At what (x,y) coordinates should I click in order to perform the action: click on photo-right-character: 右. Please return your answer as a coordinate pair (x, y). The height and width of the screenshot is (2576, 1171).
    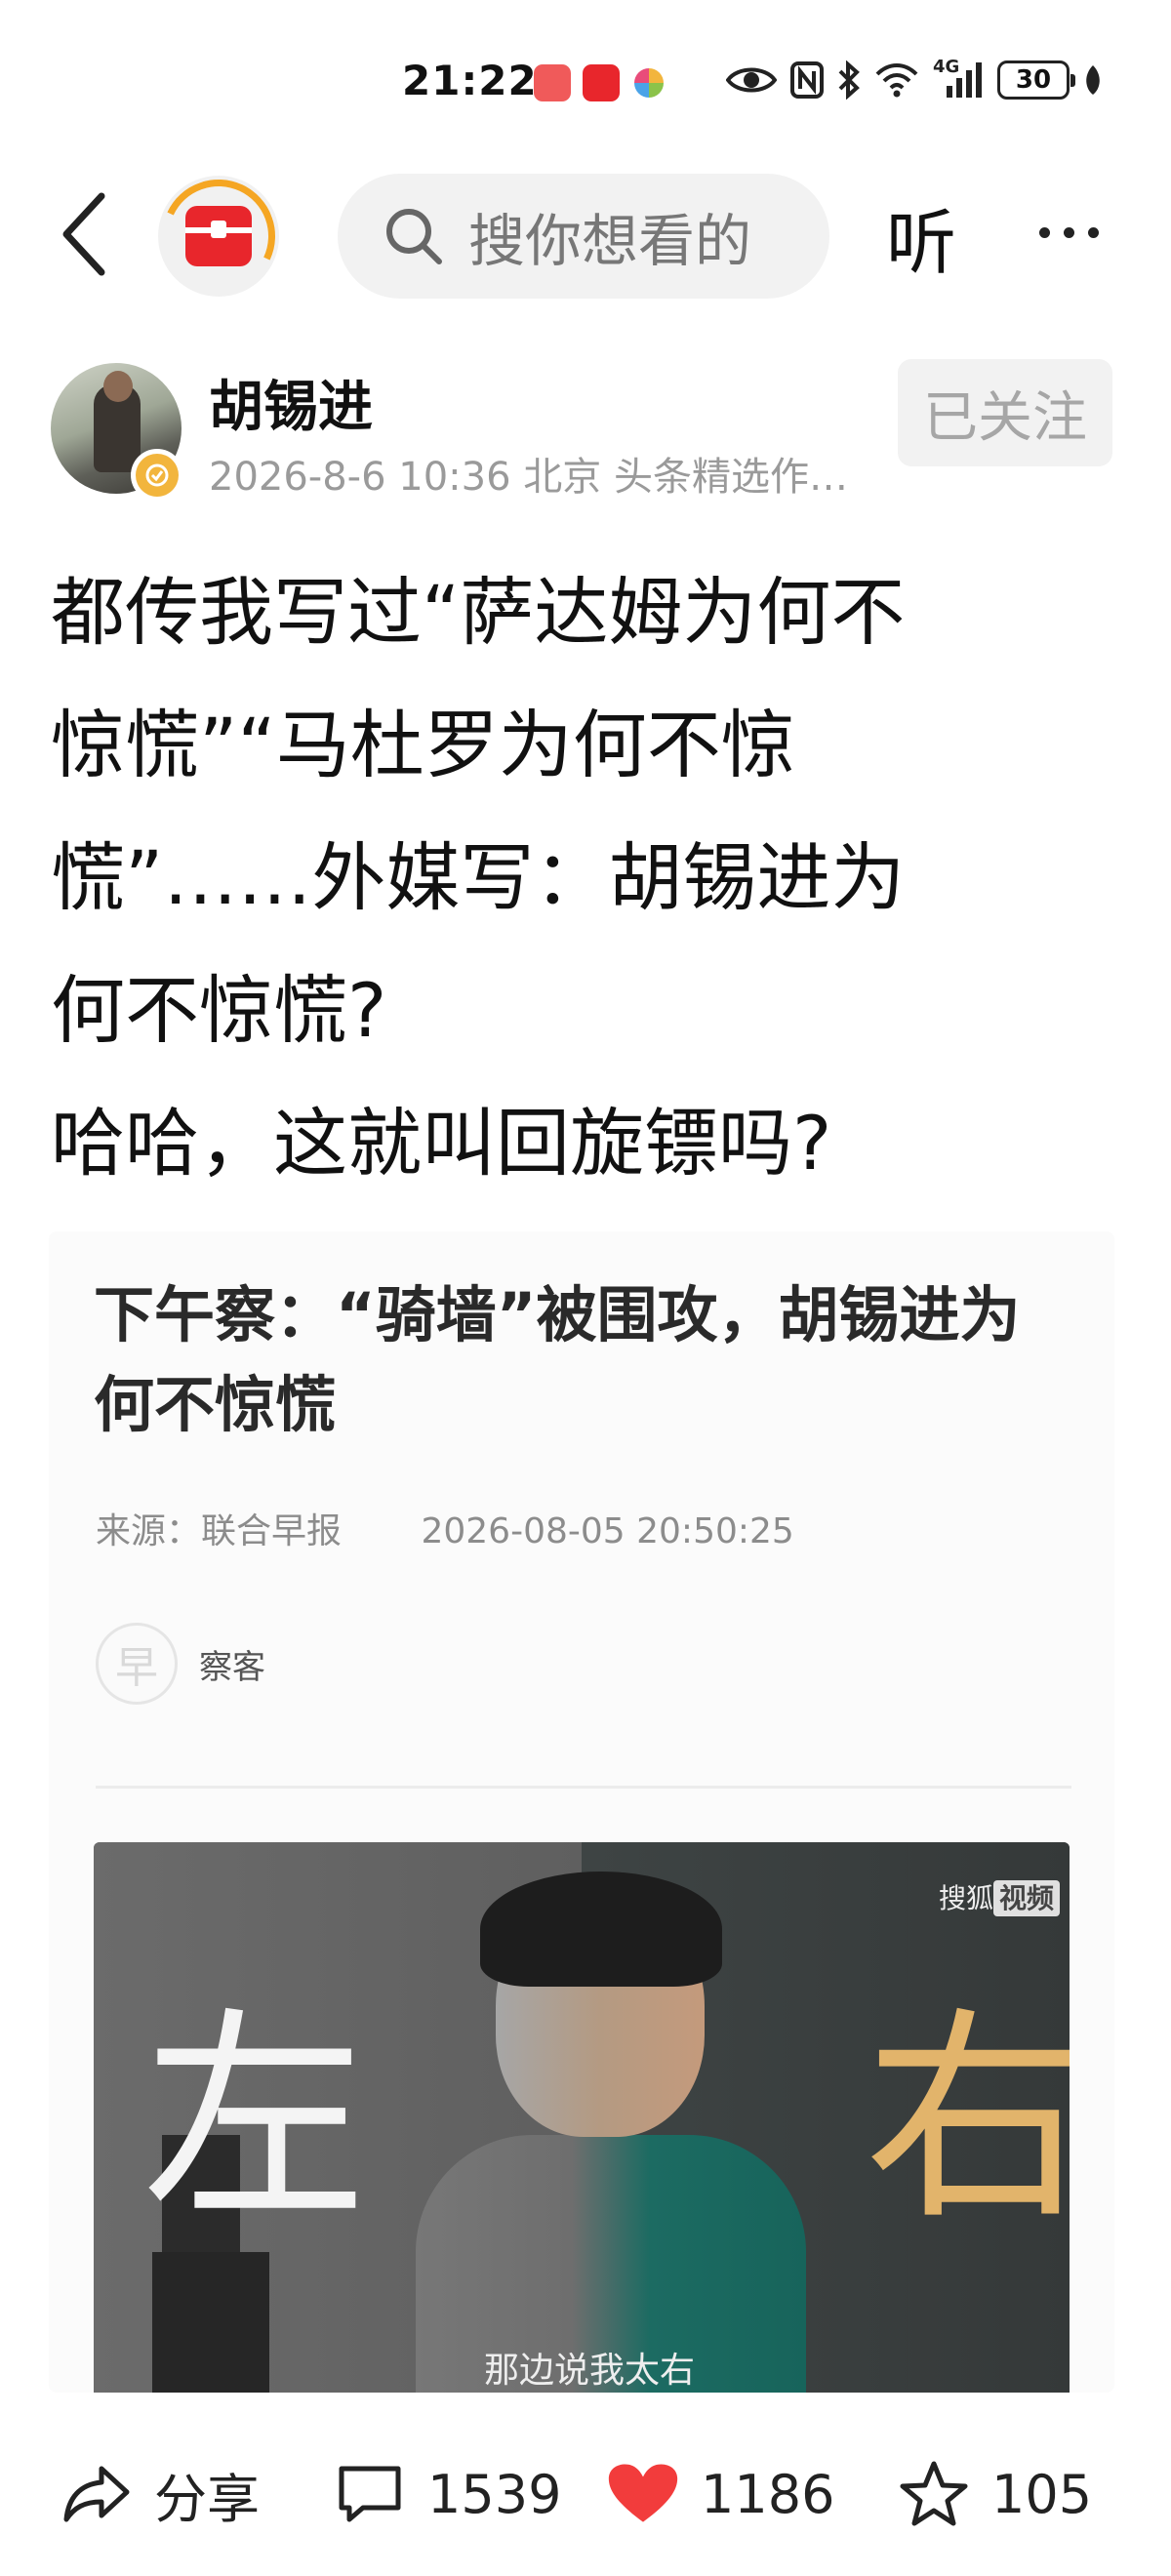
    Looking at the image, I should click on (967, 2120).